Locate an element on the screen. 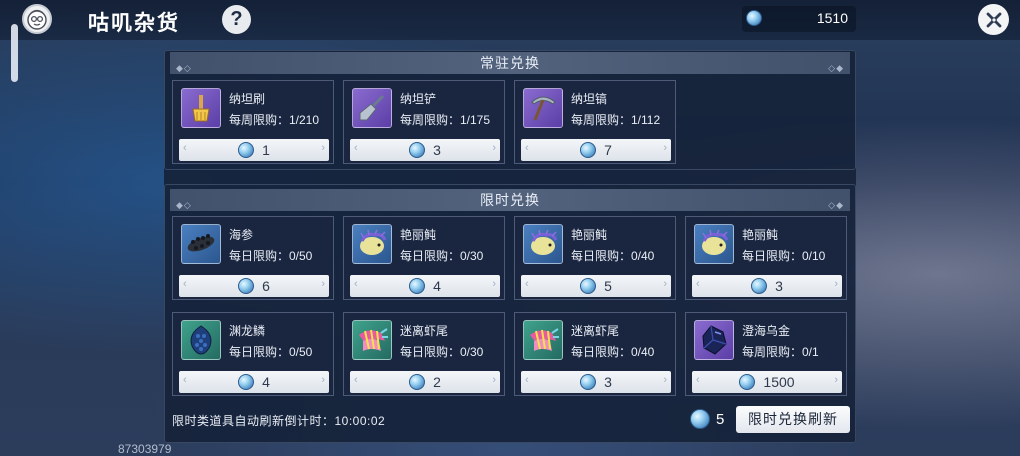  shop-item-card: 艳丽鲀 每日限购：0/30 ‹ 4 › is located at coordinates (424, 258).